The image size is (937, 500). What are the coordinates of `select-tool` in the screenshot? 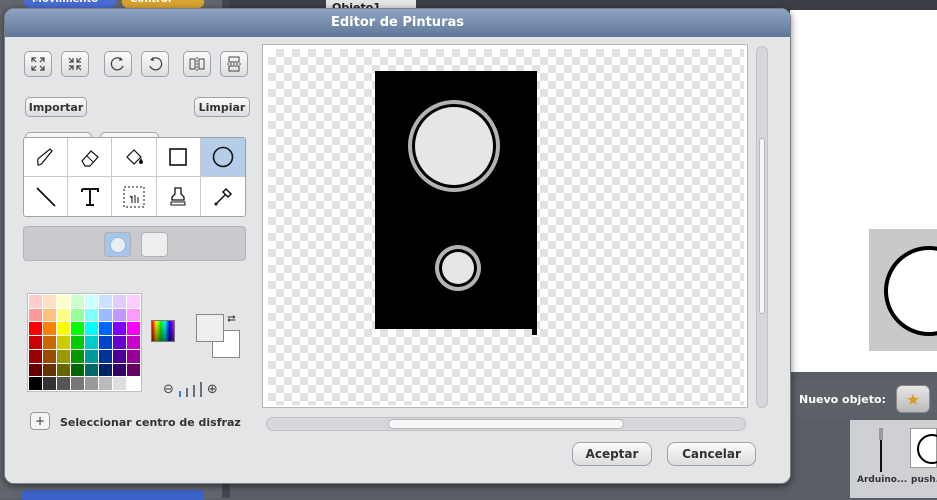 It's located at (134, 196).